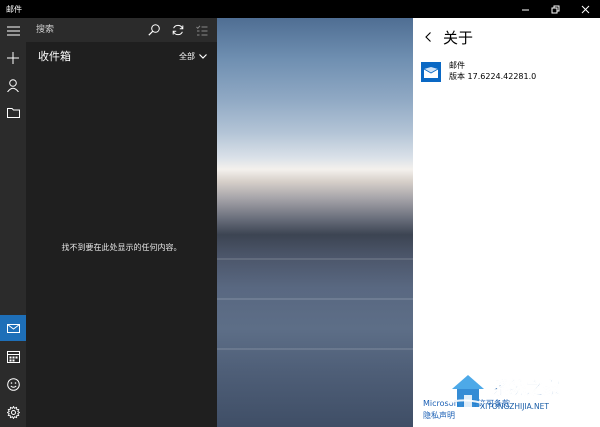 The height and width of the screenshot is (427, 600). What do you see at coordinates (198, 56) in the screenshot?
I see `filter-dropdown: 全部` at bounding box center [198, 56].